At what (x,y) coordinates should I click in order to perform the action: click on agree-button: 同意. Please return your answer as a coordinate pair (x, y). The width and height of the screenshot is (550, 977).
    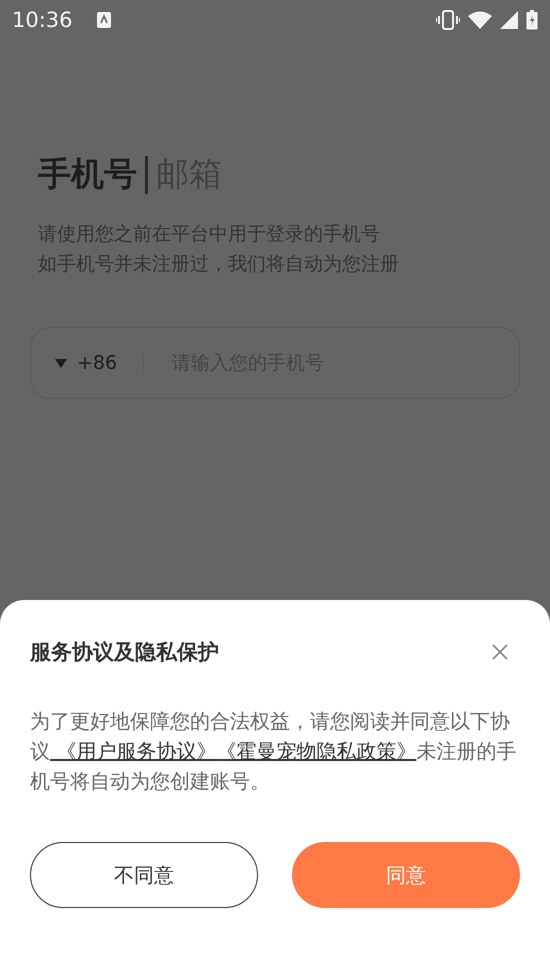
    Looking at the image, I should click on (406, 875).